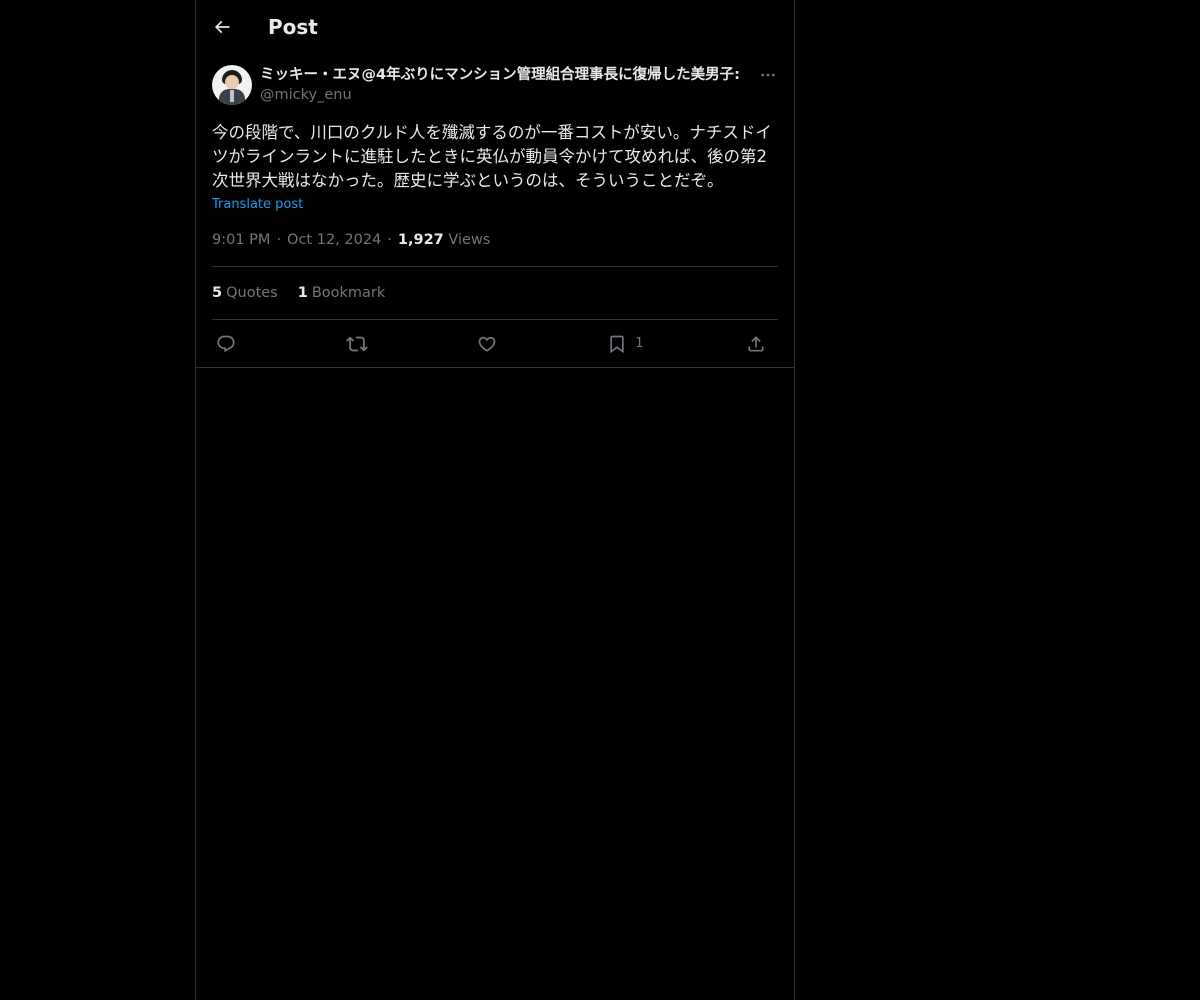  Describe the element at coordinates (293, 26) in the screenshot. I see `page-title: Post` at that location.